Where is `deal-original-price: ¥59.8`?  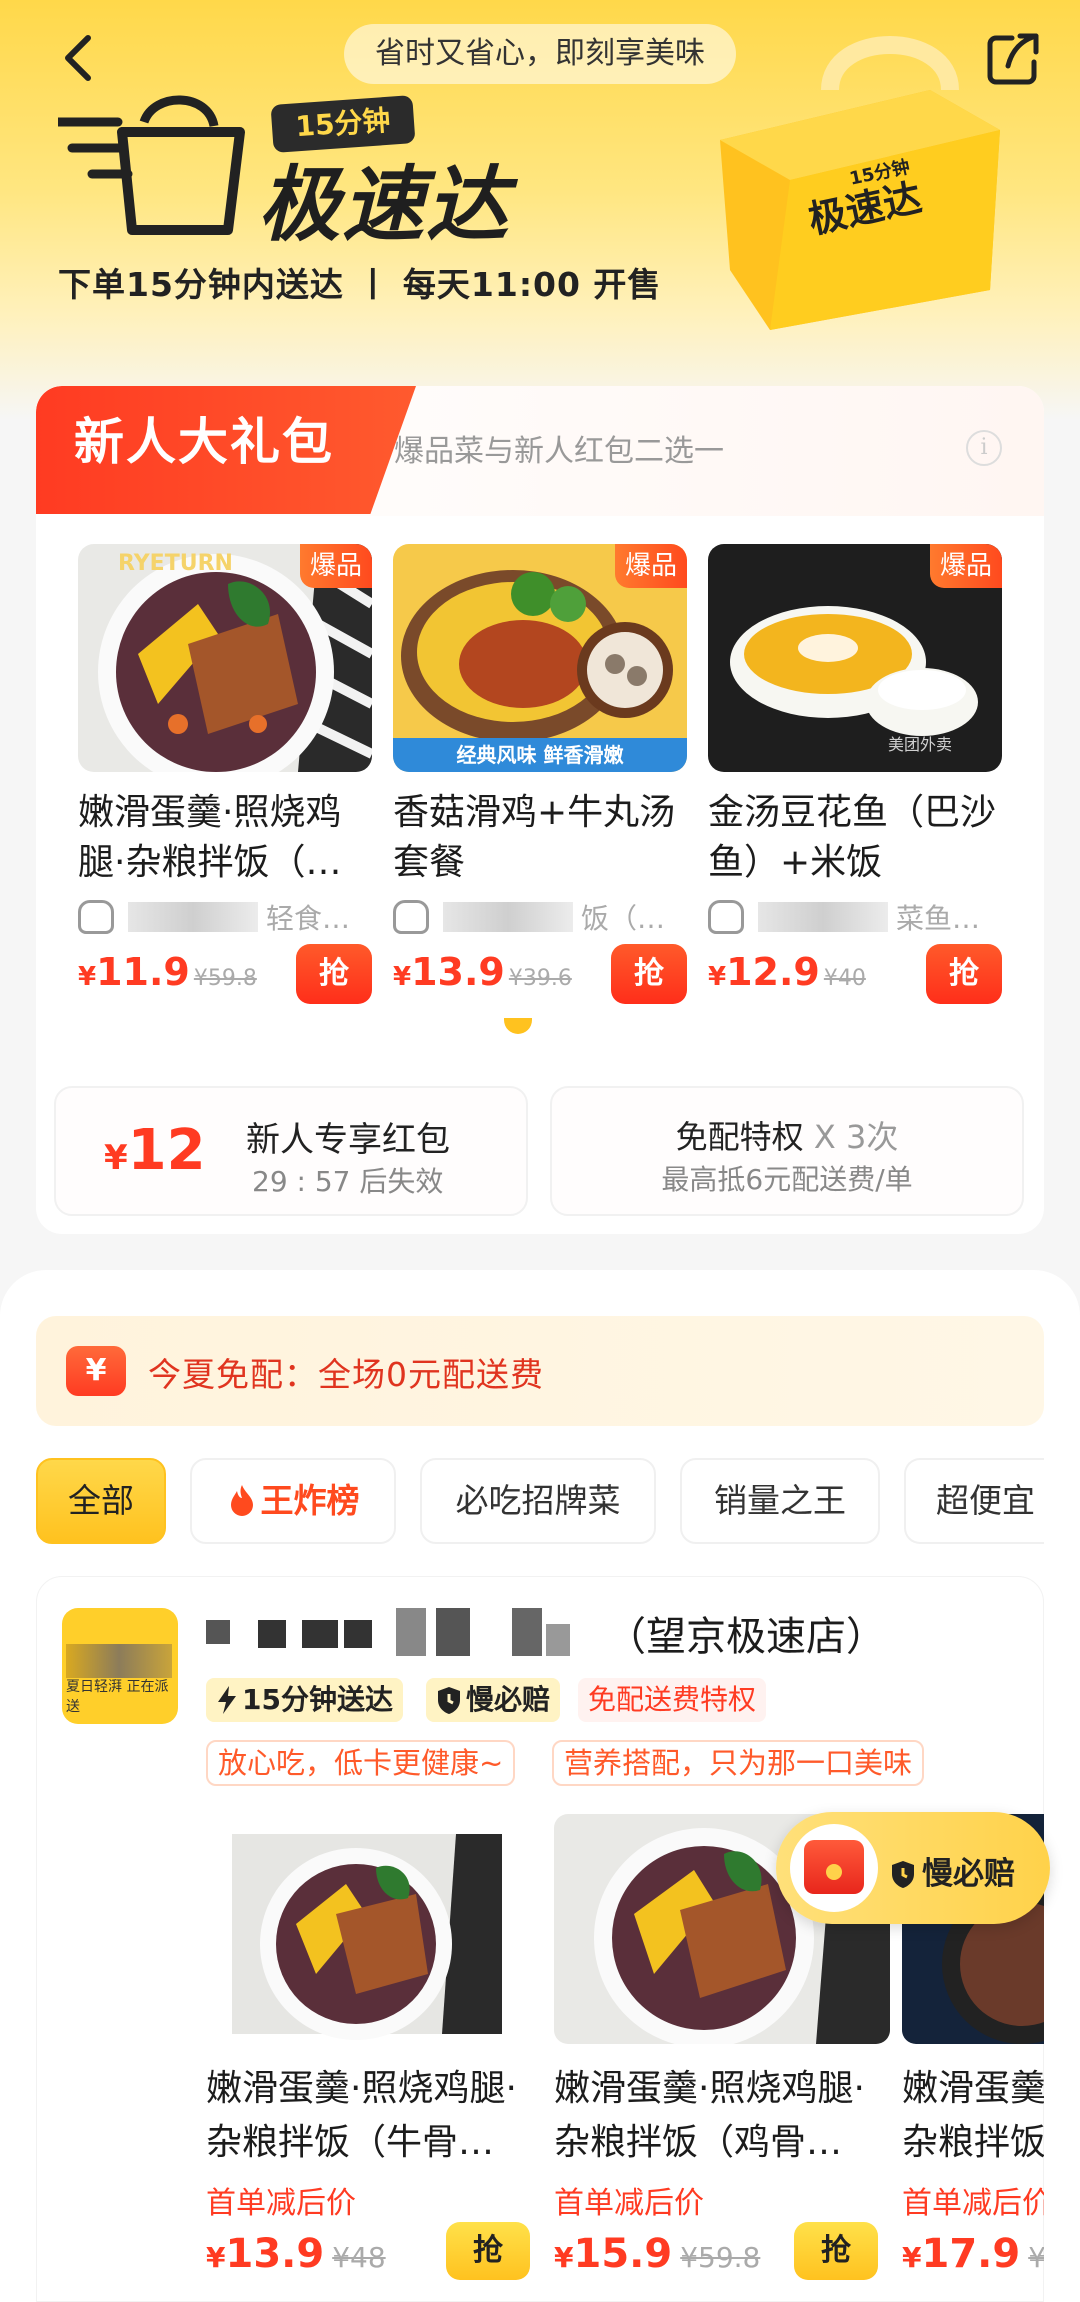
deal-original-price: ¥59.8 is located at coordinates (225, 978).